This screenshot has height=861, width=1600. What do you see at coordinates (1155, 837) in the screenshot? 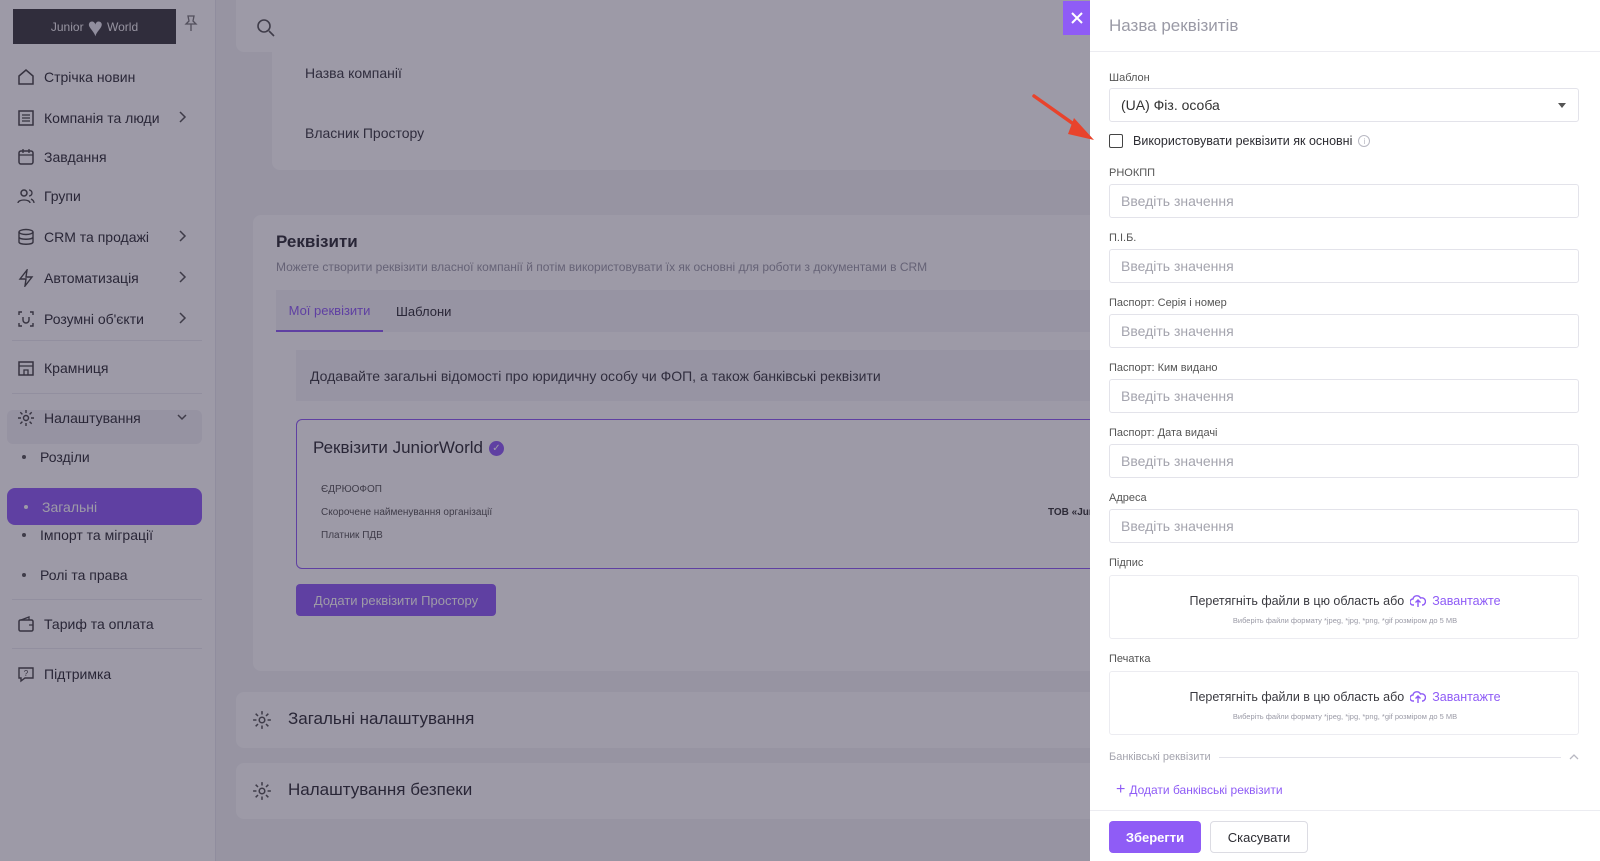
I see `save-button: Зберегти` at bounding box center [1155, 837].